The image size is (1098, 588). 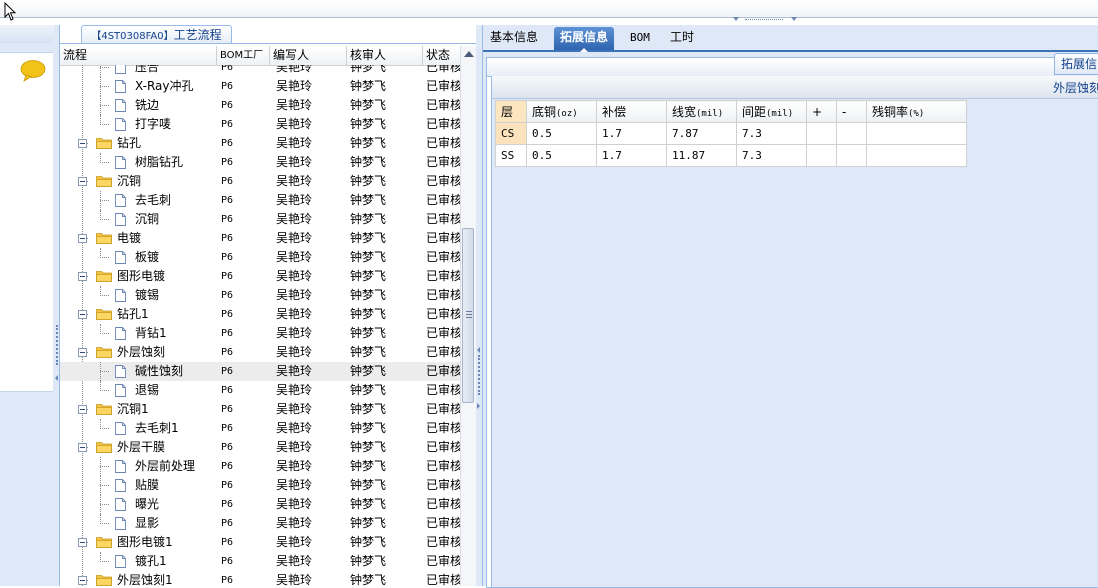 What do you see at coordinates (260, 314) in the screenshot?
I see `tree-folder-row: 钻孔1 P6 吴艳玲 钟梦飞 已审核` at bounding box center [260, 314].